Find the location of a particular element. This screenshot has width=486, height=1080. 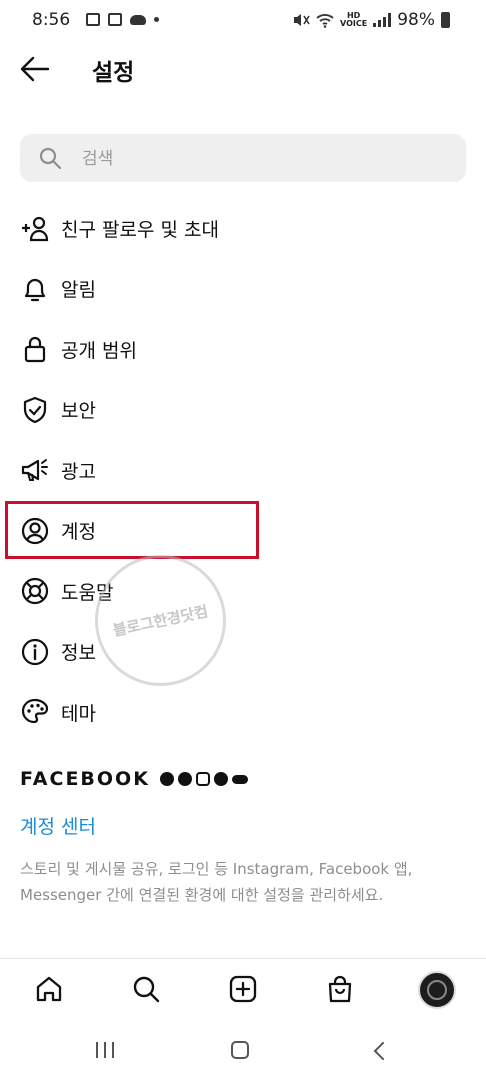

status-time: 8:56 is located at coordinates (51, 20).